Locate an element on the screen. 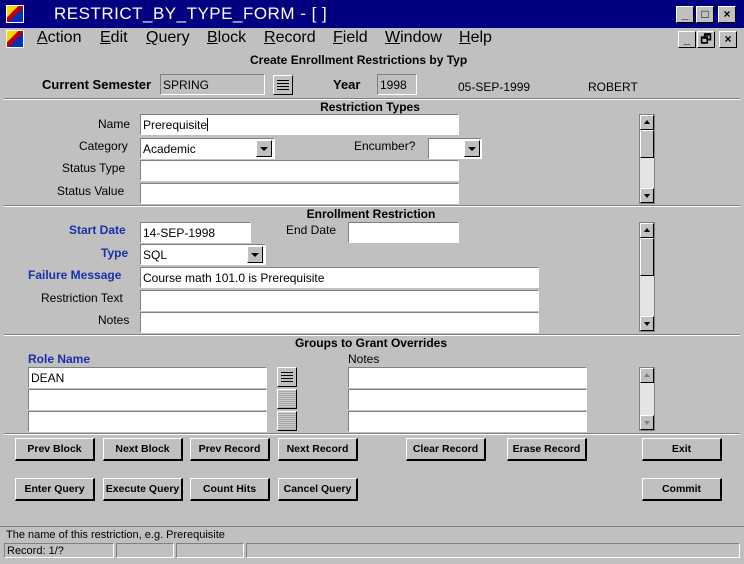  current-semester-label: Current Semester is located at coordinates (97, 84).